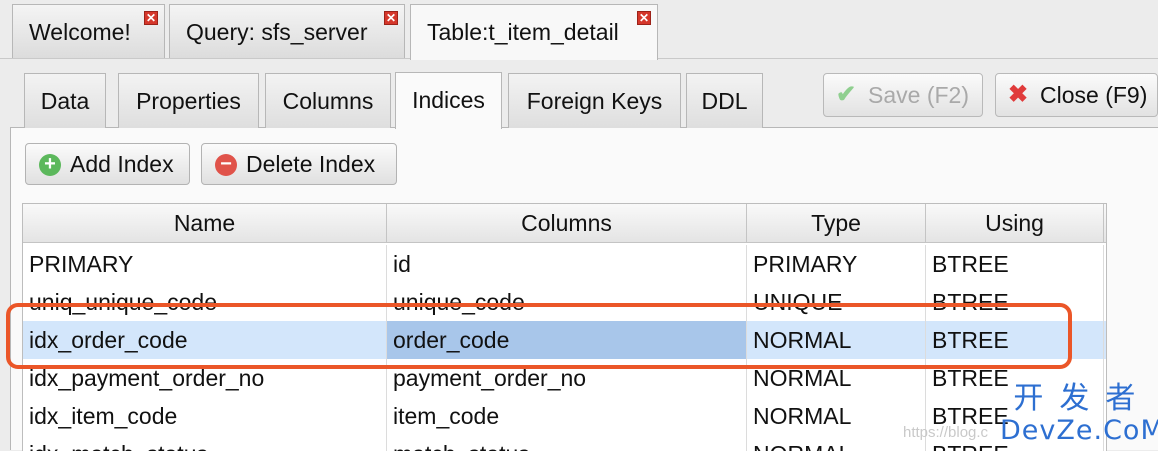  I want to click on watermark-brand: DevZe.CoM, so click(1079, 430).